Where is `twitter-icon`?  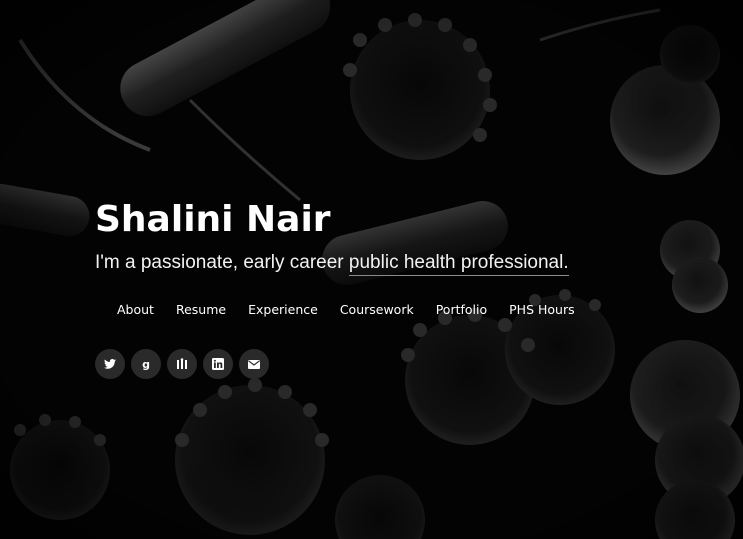
twitter-icon is located at coordinates (110, 364).